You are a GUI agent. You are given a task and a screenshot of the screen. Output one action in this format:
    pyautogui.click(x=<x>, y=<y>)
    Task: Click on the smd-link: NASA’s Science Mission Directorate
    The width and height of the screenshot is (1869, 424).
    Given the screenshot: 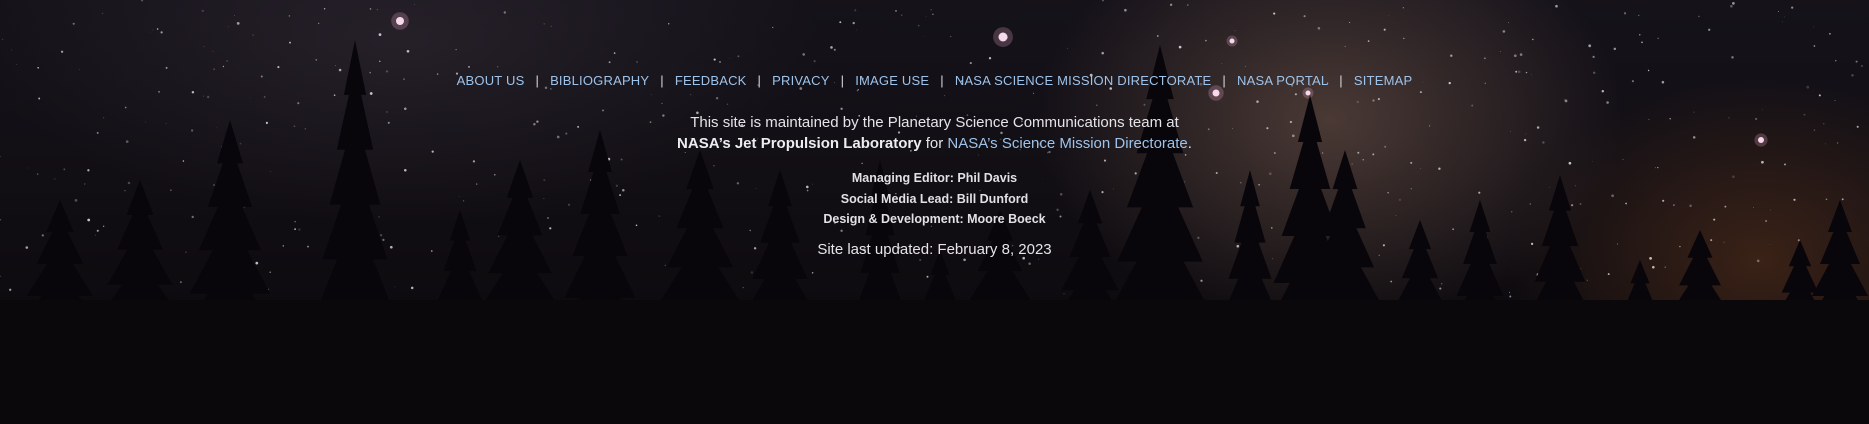 What is the action you would take?
    pyautogui.click(x=1067, y=143)
    